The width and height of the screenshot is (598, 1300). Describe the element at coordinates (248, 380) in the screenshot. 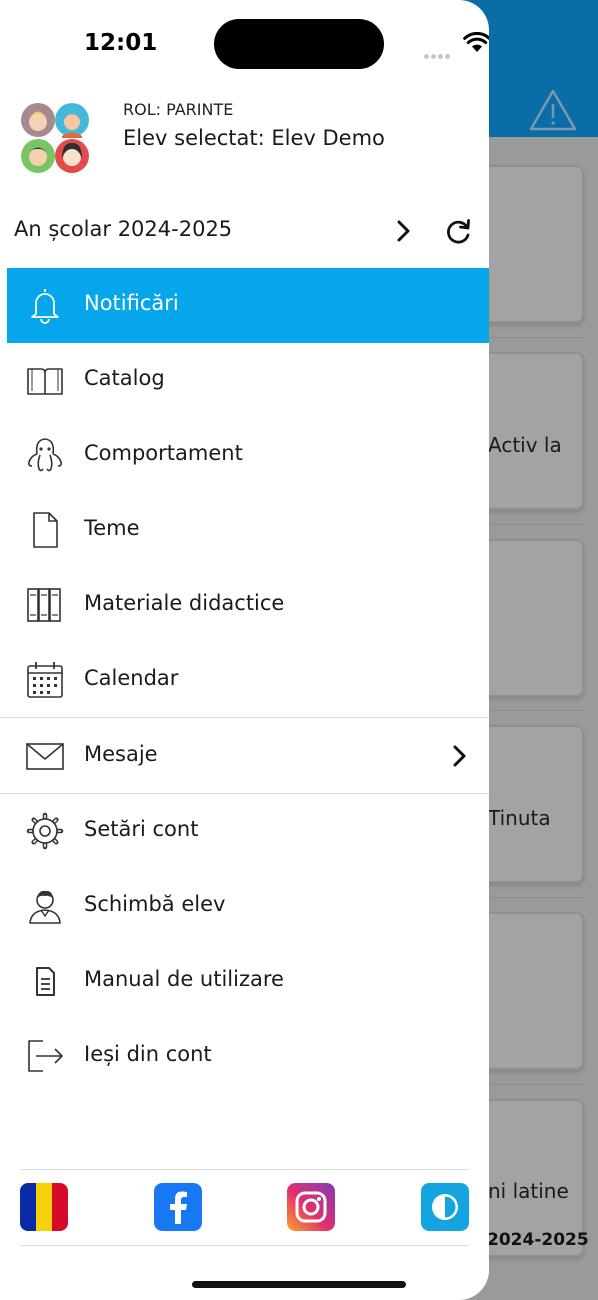

I see `menu-item-catalog: Catalog` at that location.